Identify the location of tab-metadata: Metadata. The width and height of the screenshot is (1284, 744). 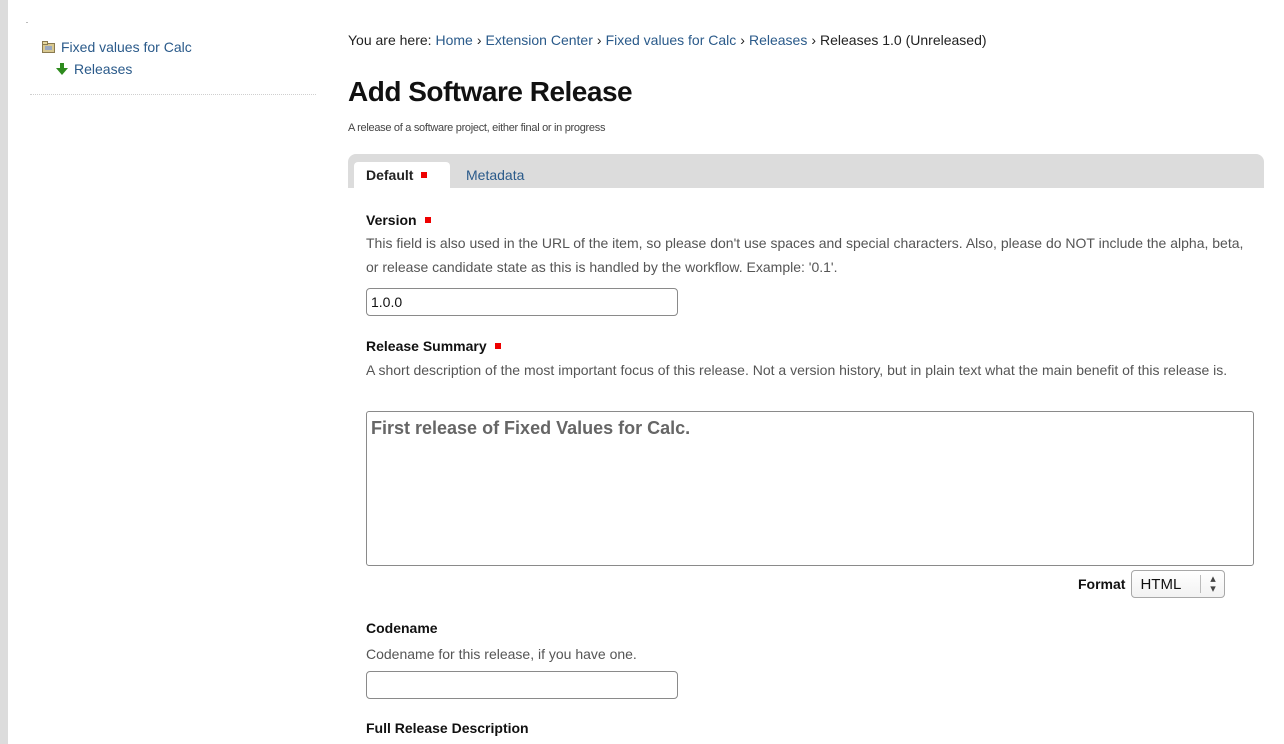
(495, 175).